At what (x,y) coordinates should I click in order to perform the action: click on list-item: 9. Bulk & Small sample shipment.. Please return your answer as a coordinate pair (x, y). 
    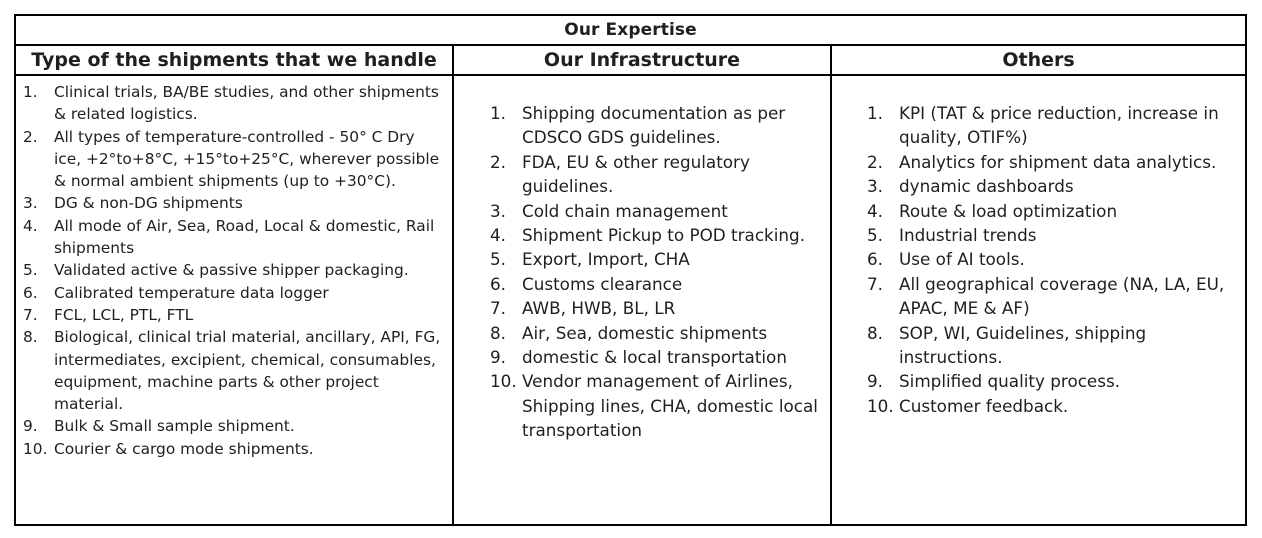
    Looking at the image, I should click on (234, 426).